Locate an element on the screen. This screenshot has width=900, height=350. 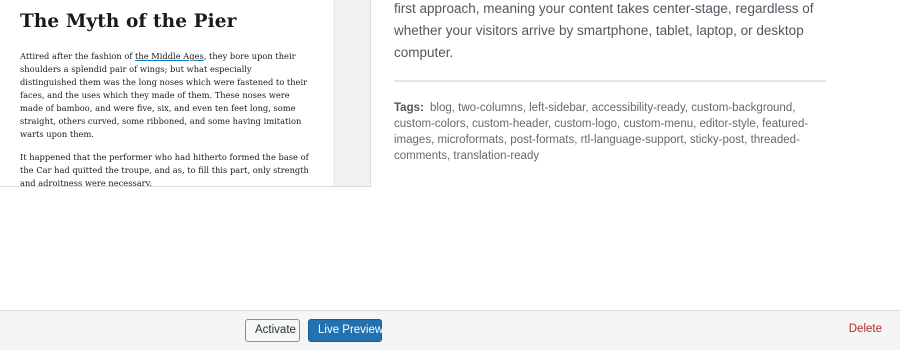
activate-button: Activate is located at coordinates (272, 330).